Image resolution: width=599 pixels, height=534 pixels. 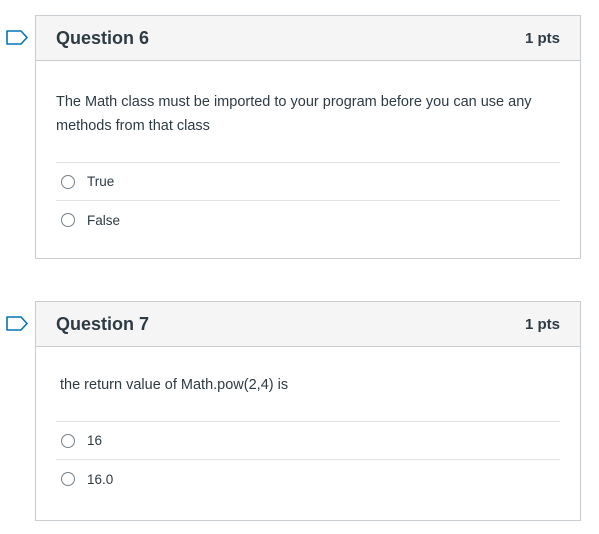 I want to click on answer-label: True, so click(x=101, y=181).